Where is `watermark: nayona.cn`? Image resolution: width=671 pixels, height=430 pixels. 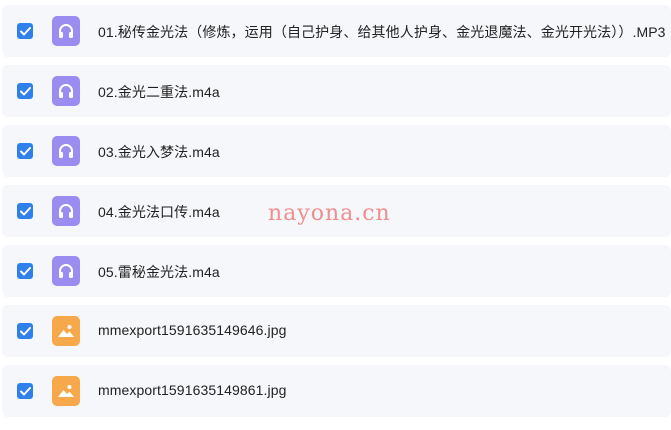 watermark: nayona.cn is located at coordinates (329, 213).